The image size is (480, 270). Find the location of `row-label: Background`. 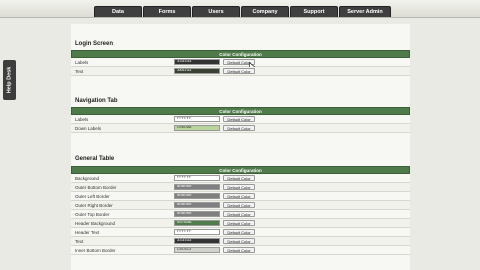

row-label: Background is located at coordinates (87, 178).